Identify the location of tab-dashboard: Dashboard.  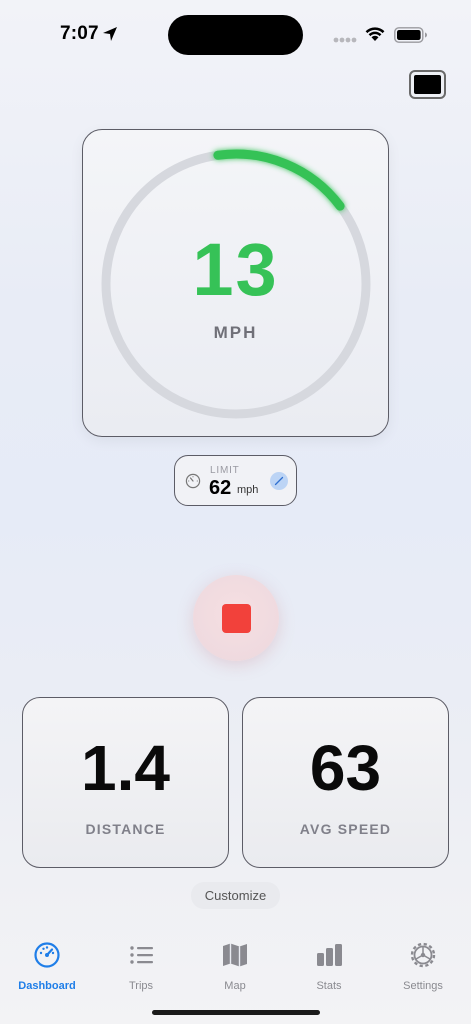
(47, 966).